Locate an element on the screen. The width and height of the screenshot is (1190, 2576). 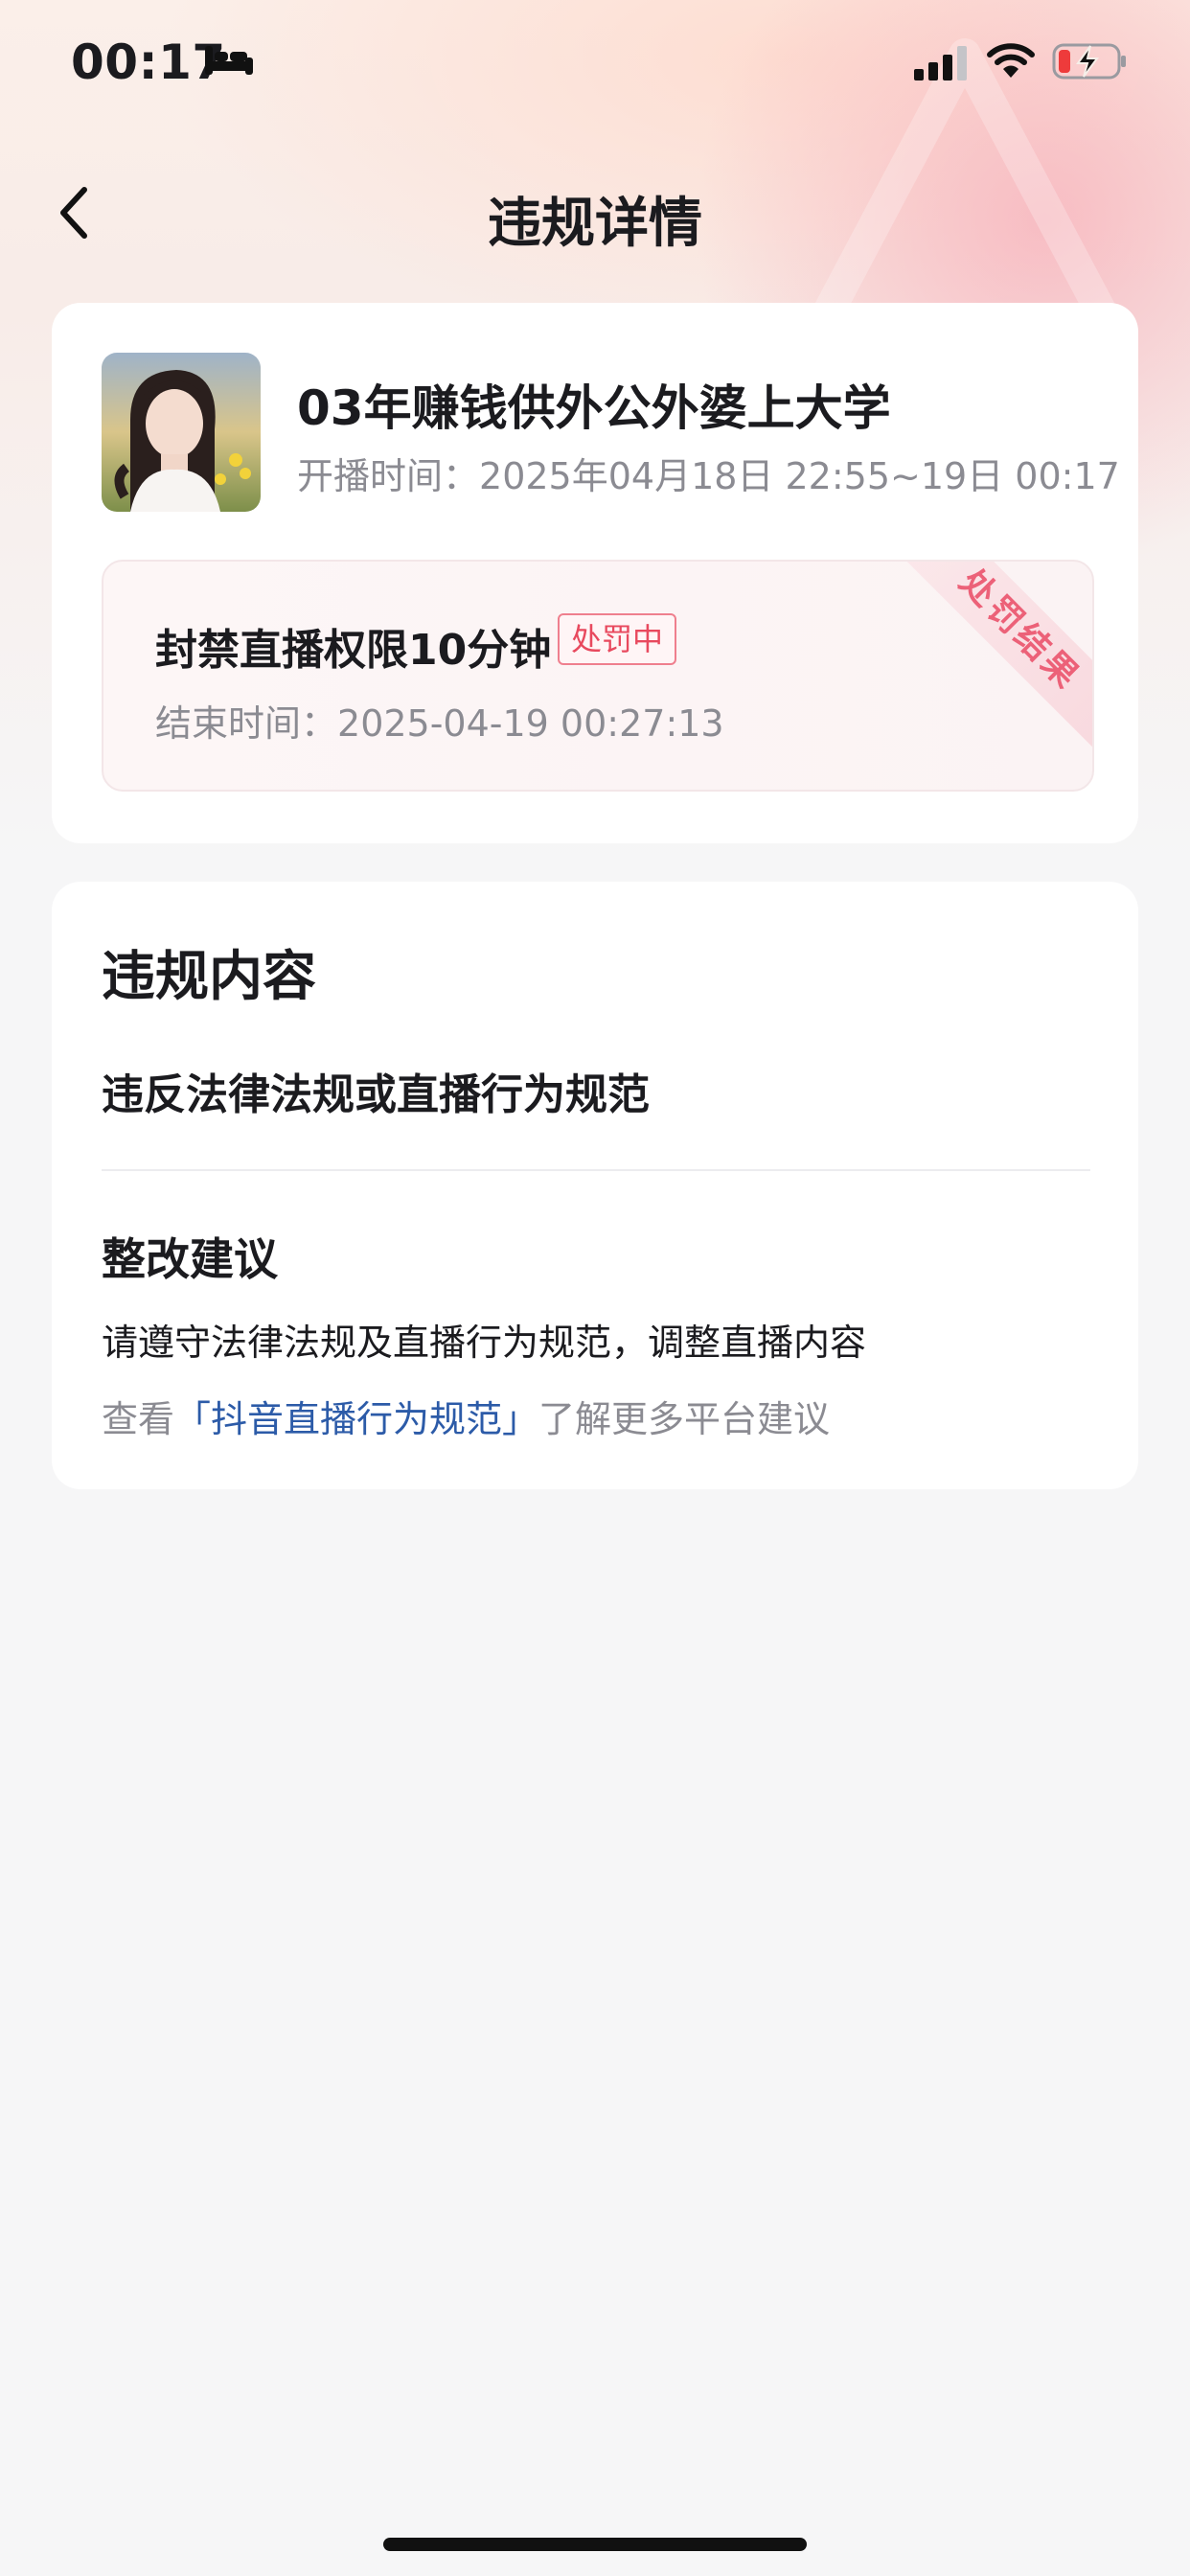
status-badge: 处罚中 is located at coordinates (618, 639).